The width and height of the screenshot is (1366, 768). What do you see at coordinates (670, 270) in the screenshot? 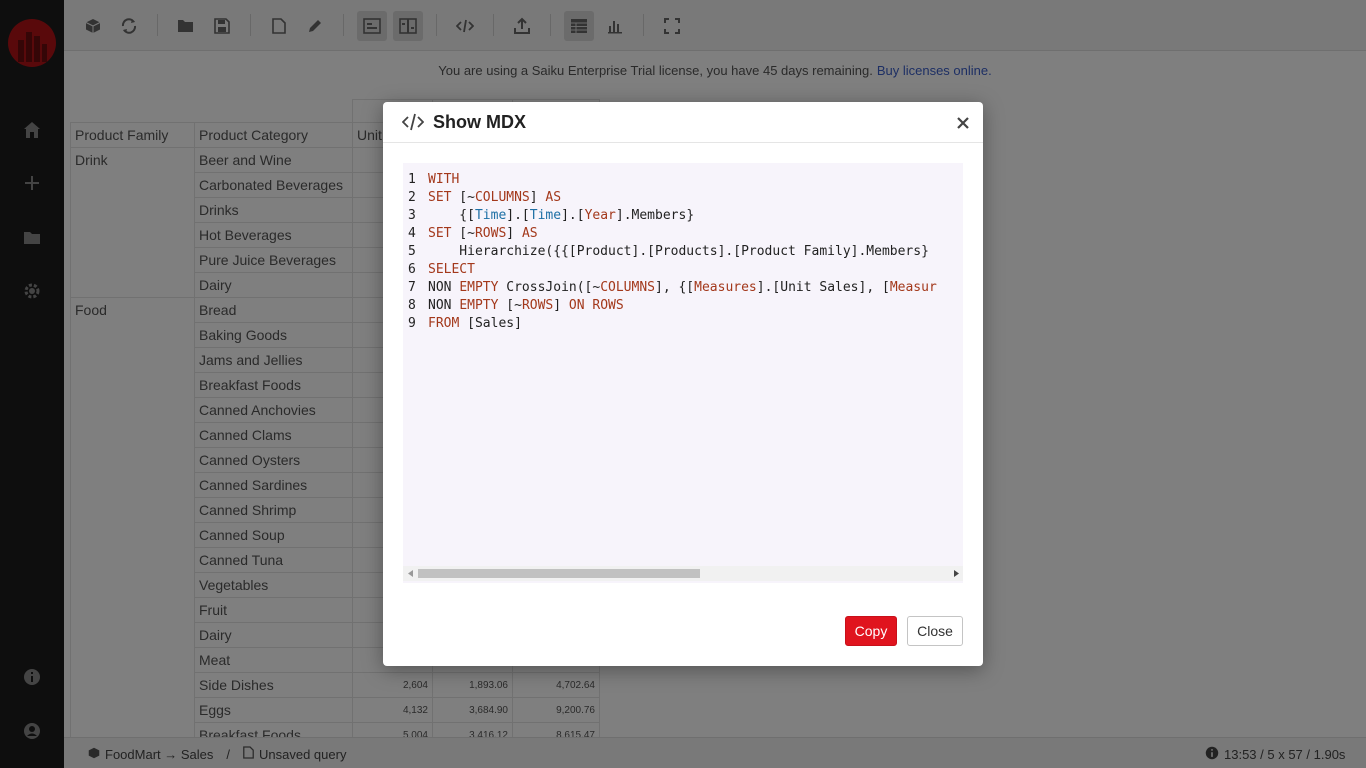
I see `code-line: 6 SELECT` at bounding box center [670, 270].